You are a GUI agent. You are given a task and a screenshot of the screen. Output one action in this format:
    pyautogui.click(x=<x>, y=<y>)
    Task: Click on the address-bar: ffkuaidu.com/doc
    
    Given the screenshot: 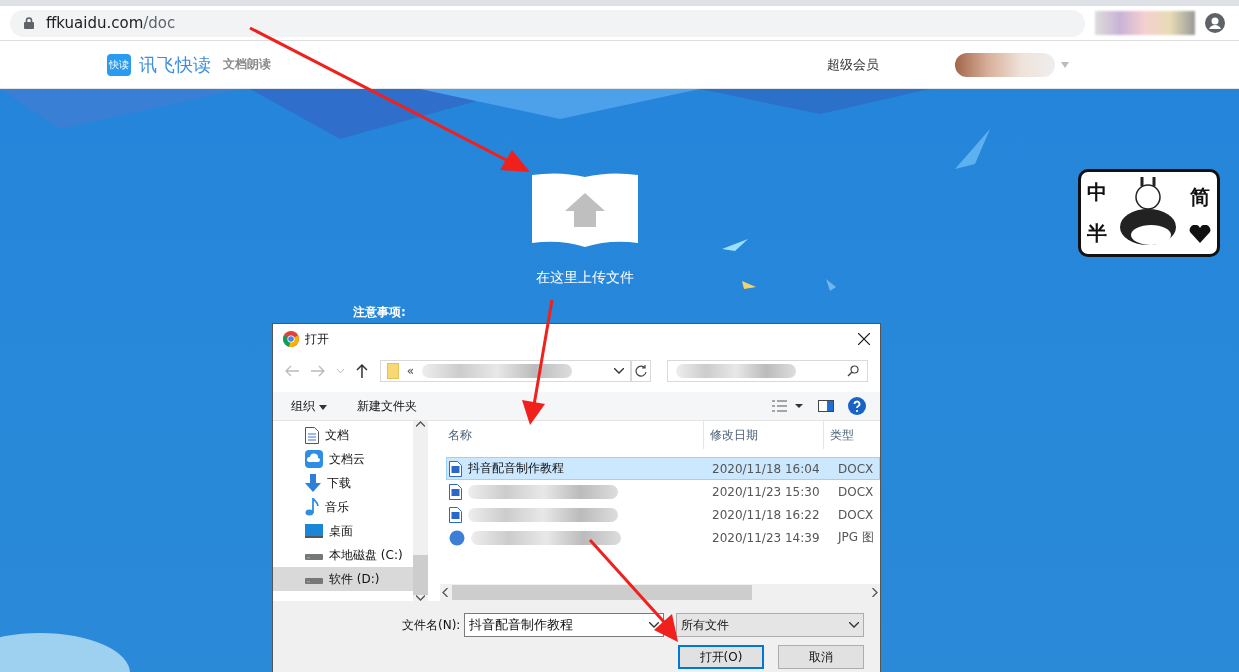 What is the action you would take?
    pyautogui.click(x=547, y=23)
    